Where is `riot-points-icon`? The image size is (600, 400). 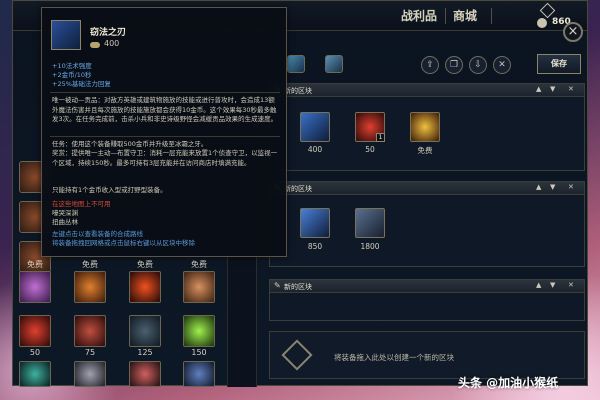
riot-points-icon is located at coordinates (542, 23).